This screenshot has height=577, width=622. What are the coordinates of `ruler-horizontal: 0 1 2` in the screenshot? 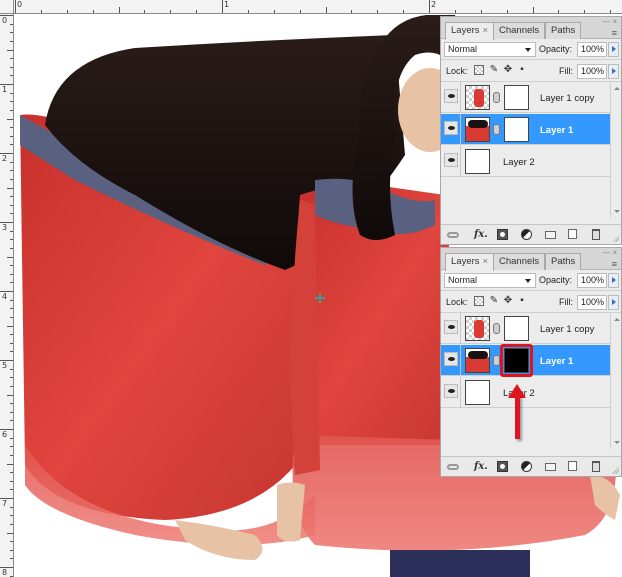 It's located at (311, 7).